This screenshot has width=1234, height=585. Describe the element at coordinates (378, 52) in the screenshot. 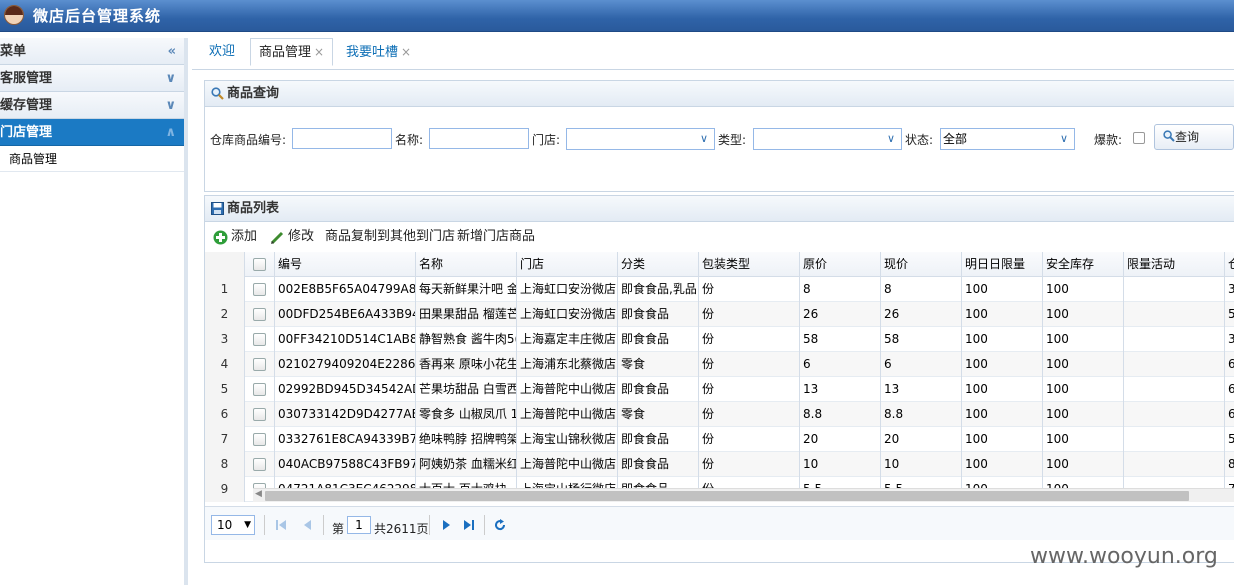

I see `tab-feedback: 我要吐槽 ×` at that location.